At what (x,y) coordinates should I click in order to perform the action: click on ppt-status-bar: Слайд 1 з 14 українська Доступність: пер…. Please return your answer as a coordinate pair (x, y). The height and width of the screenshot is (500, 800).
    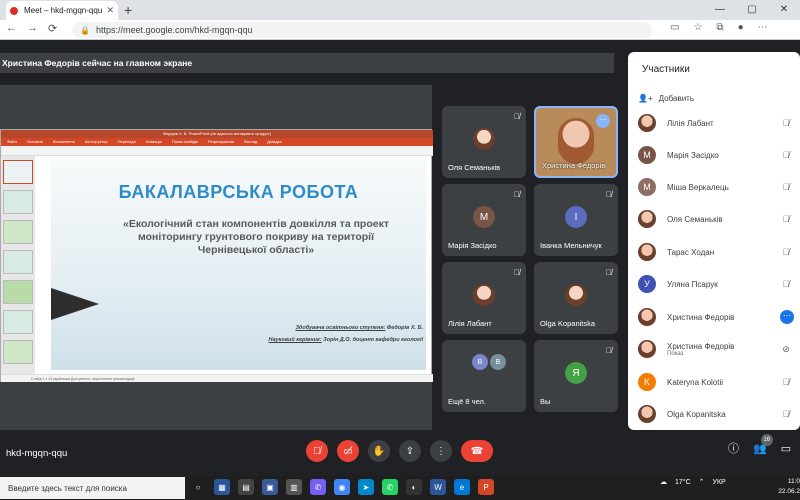
    Looking at the image, I should click on (217, 378).